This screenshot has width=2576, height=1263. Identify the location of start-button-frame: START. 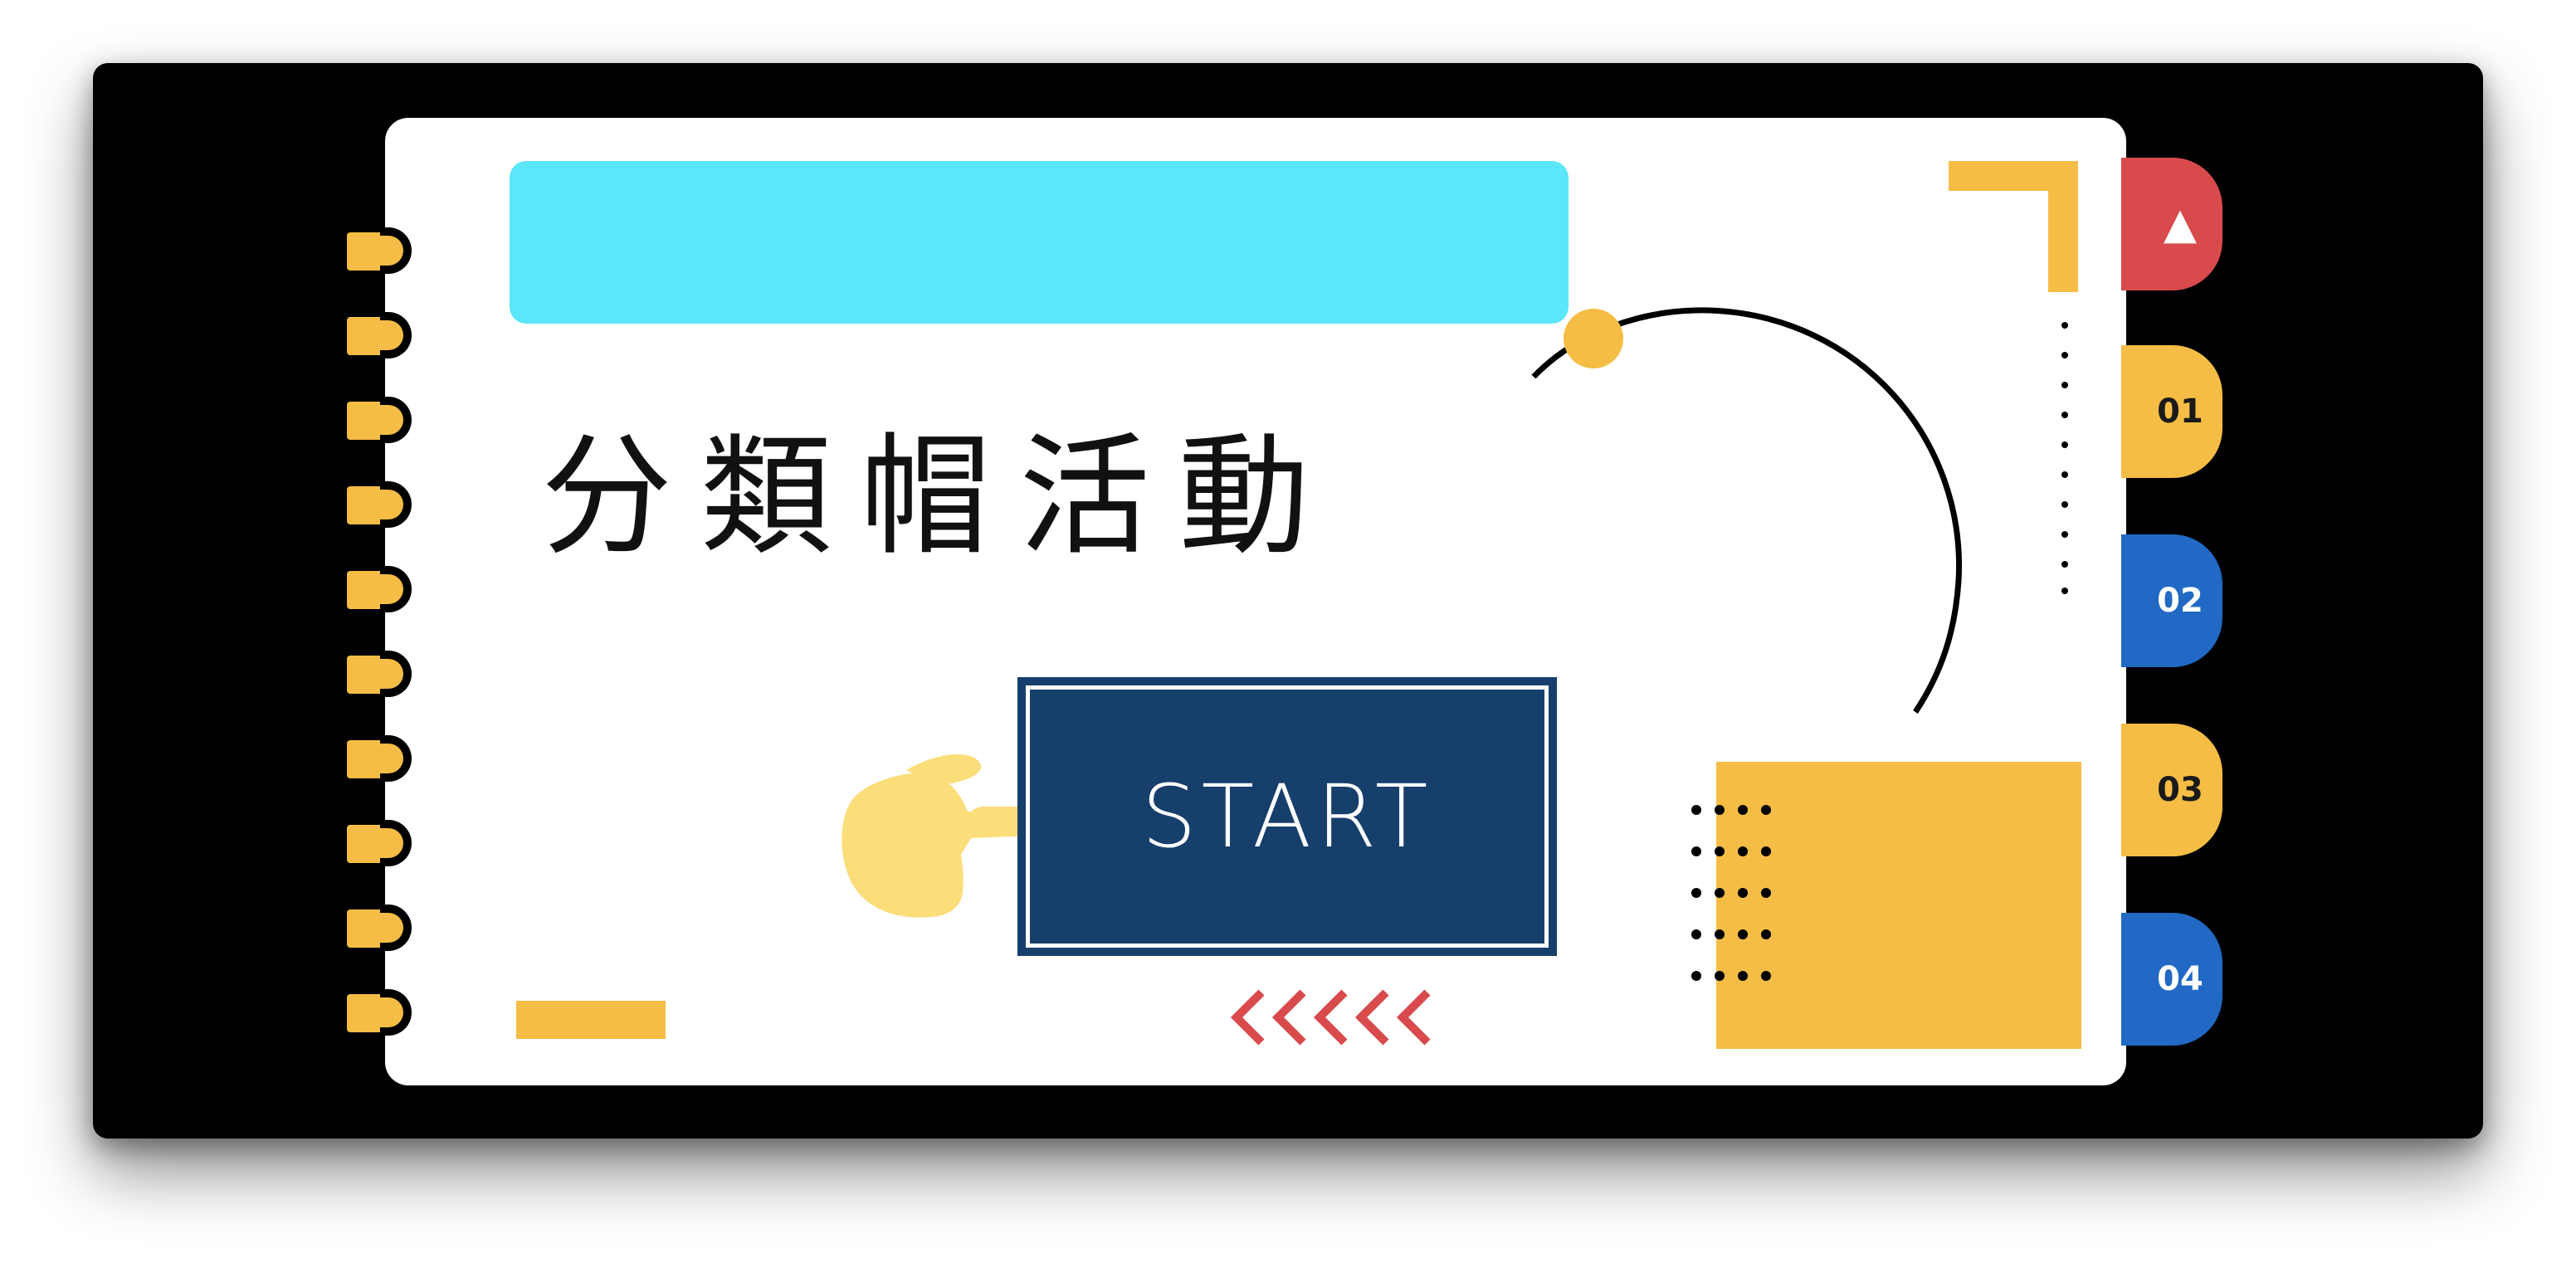
(1288, 816).